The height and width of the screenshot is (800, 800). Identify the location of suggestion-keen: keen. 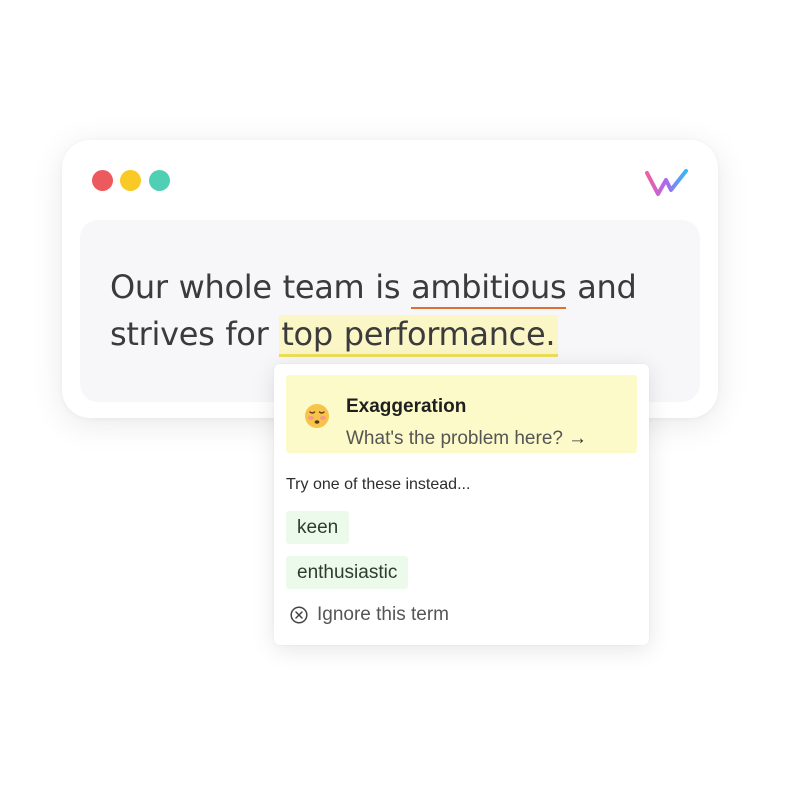
(318, 527).